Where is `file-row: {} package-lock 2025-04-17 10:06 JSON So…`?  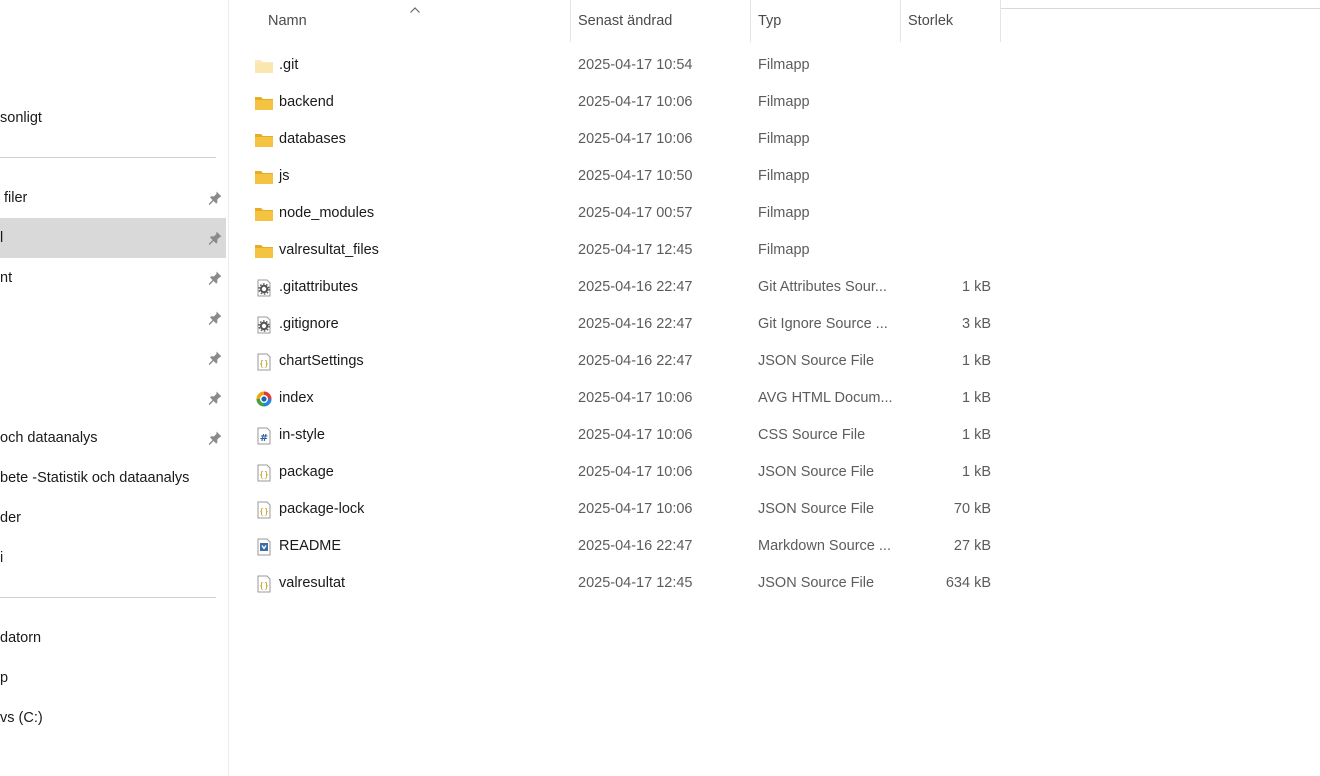 file-row: {} package-lock 2025-04-17 10:06 JSON So… is located at coordinates (624, 509).